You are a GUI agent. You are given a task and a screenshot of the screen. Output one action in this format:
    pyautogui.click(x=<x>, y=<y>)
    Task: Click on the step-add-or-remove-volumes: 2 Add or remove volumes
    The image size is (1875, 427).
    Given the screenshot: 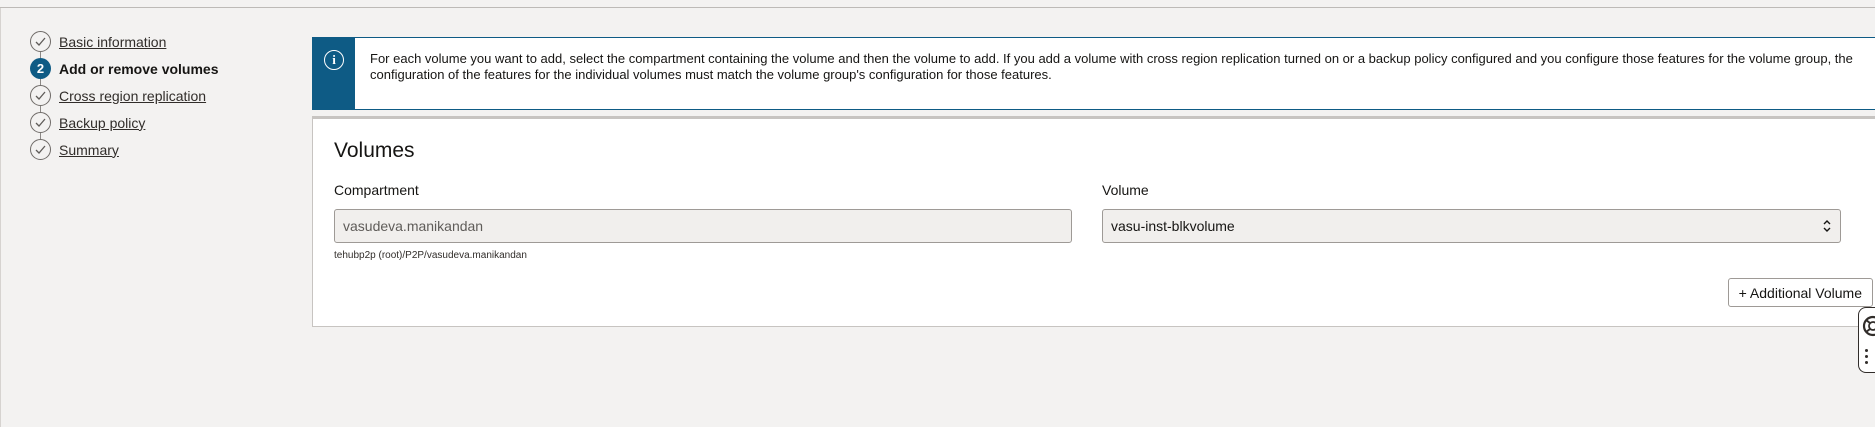 What is the action you would take?
    pyautogui.click(x=124, y=70)
    